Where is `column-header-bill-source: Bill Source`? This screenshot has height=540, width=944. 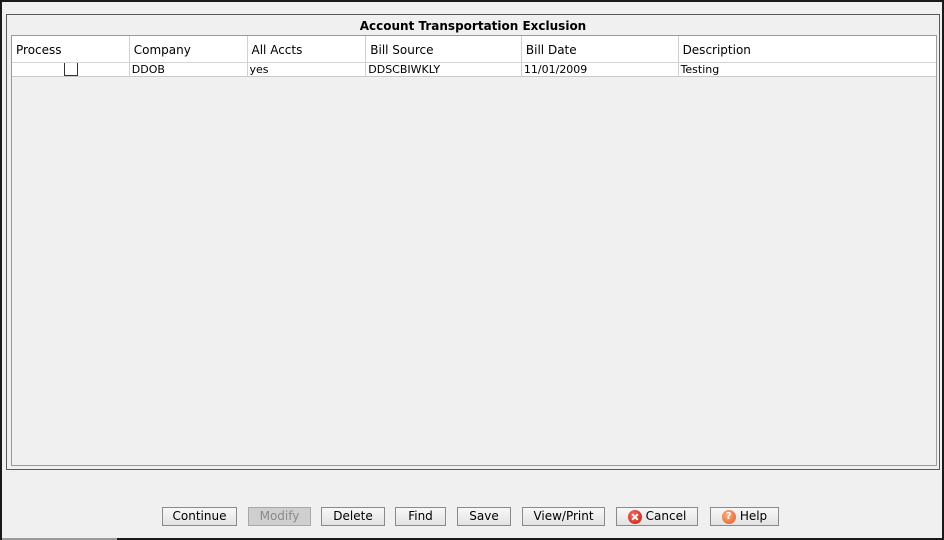
column-header-bill-source: Bill Source is located at coordinates (444, 49).